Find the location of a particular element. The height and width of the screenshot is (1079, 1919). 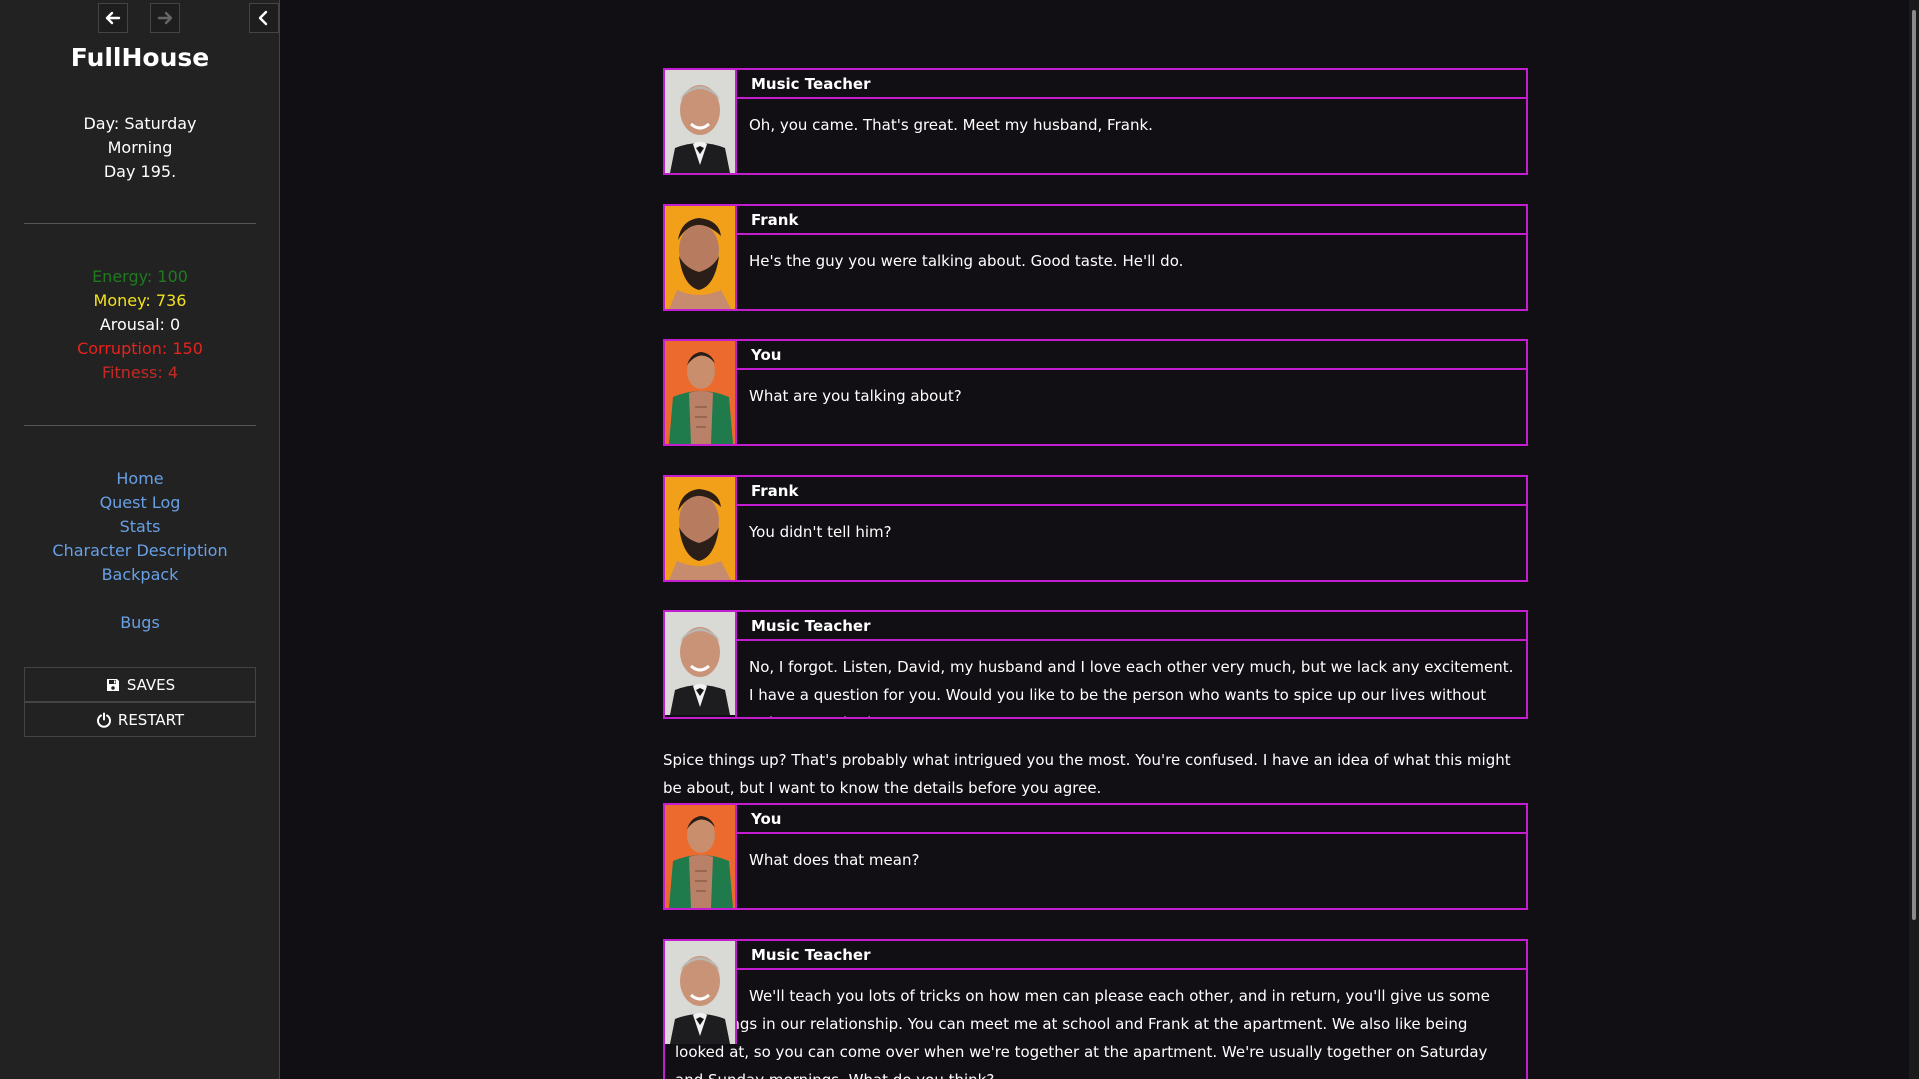

dialogue-box: Frank You didn't tell him? is located at coordinates (1095, 528).